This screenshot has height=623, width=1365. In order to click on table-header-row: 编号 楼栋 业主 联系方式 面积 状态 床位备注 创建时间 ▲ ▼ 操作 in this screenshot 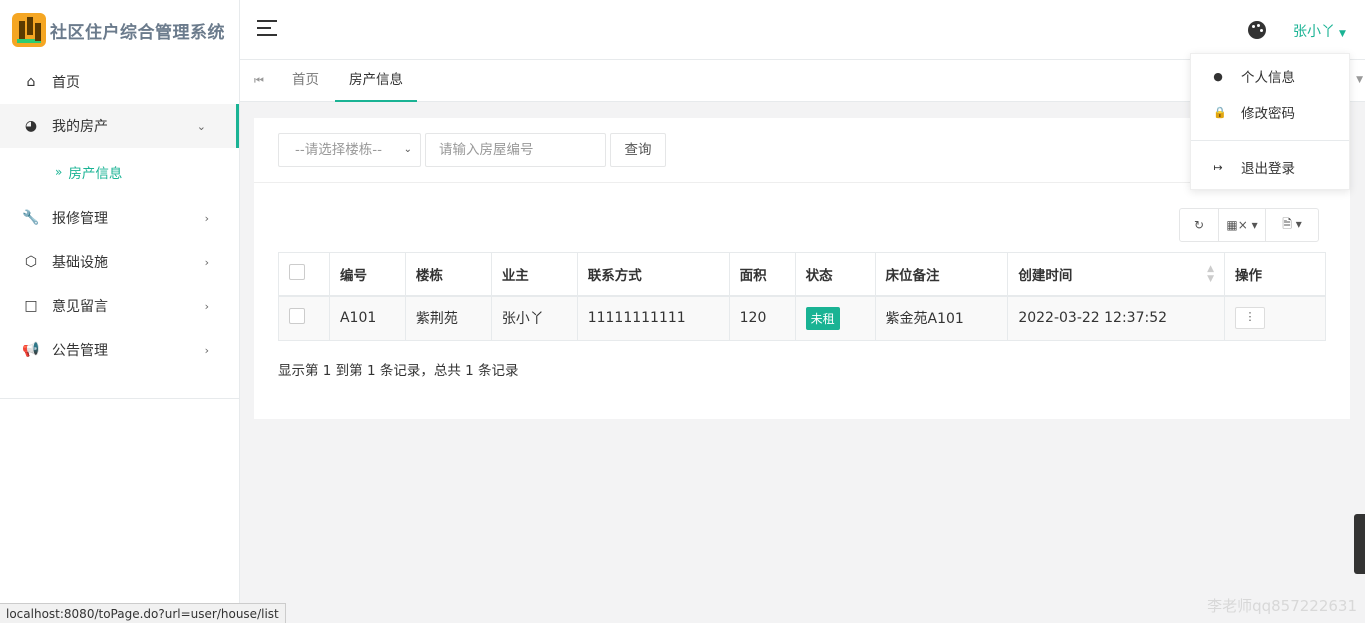, I will do `click(802, 274)`.